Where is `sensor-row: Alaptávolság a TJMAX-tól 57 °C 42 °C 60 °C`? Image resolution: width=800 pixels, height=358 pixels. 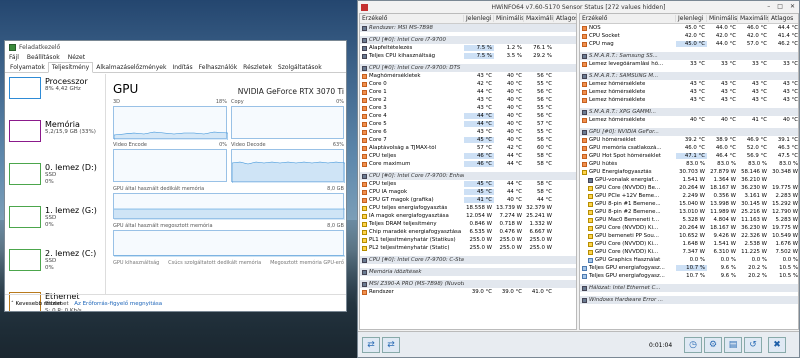
sensor-row: Alaptávolság a TJMAX-tól 57 °C 42 °C 60 °C is located at coordinates (468, 148).